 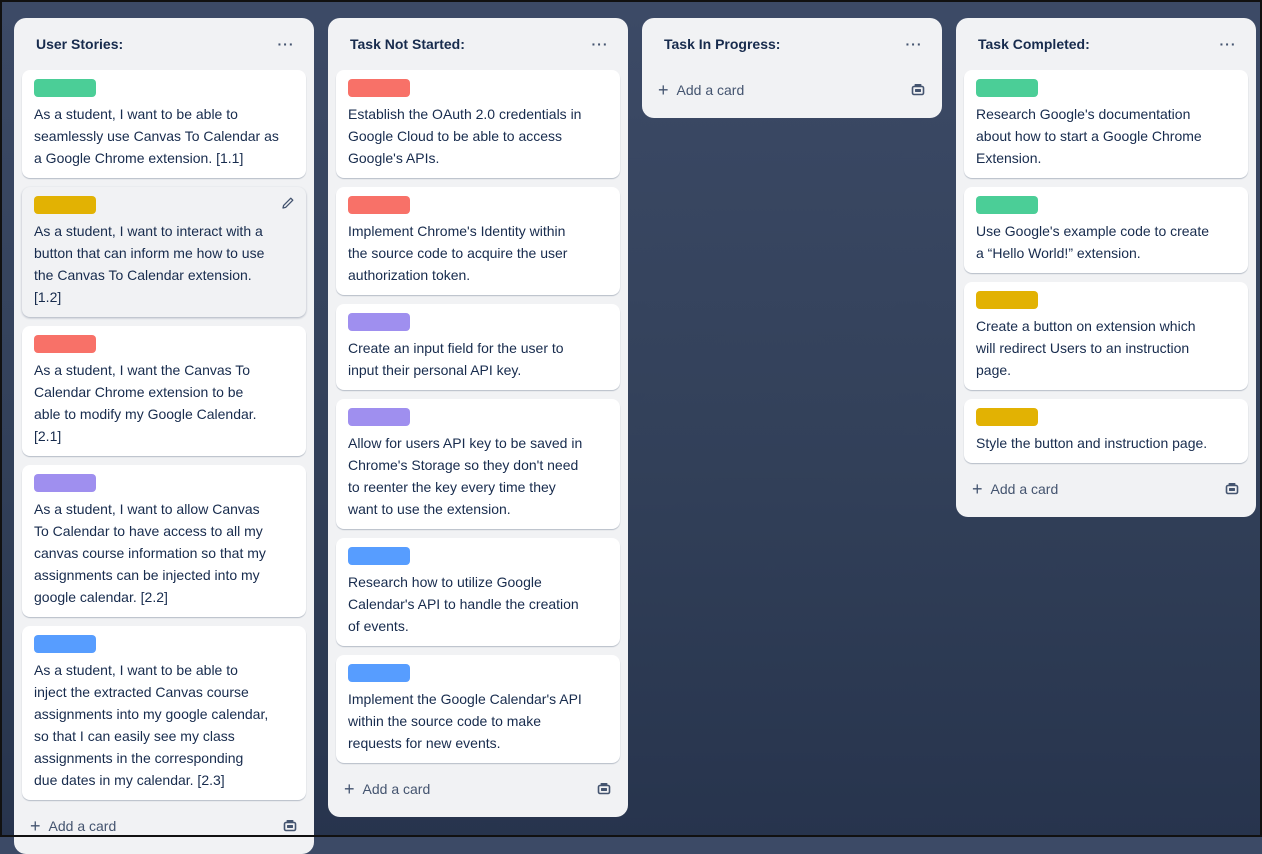 I want to click on list-title: Task Not Started:, so click(x=407, y=44).